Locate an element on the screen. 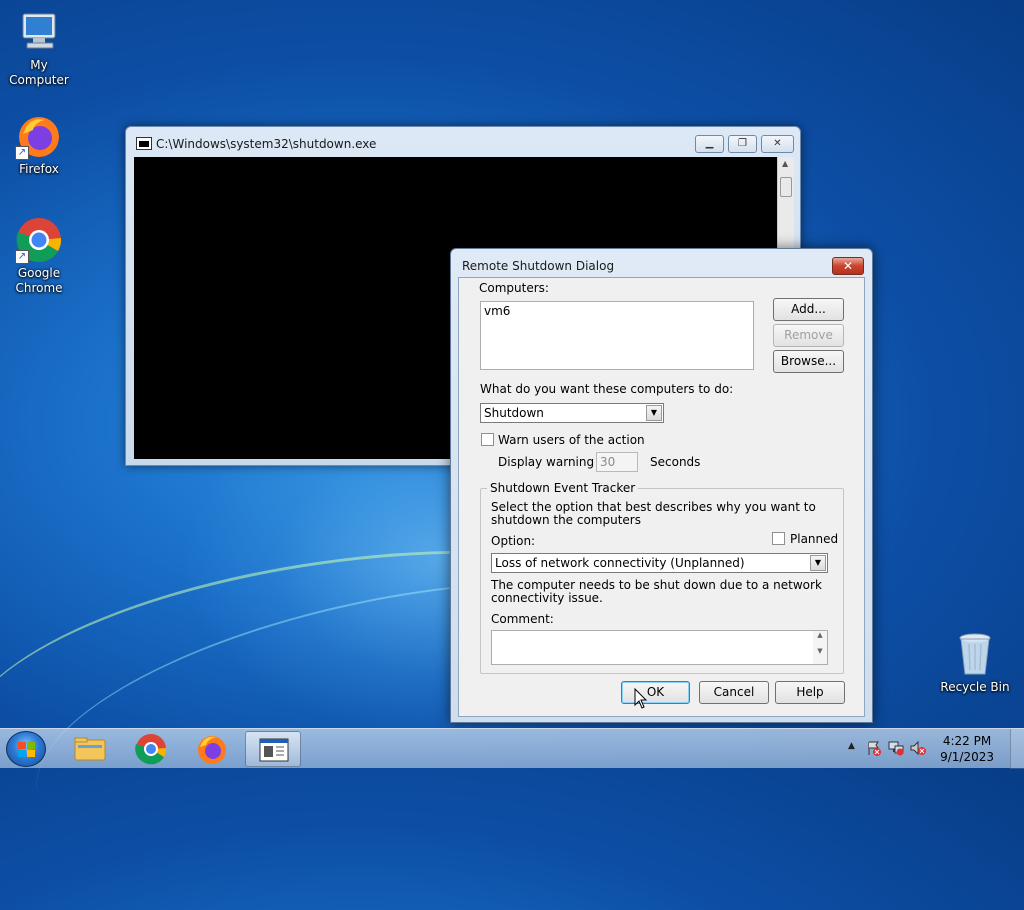  dialog-app-icon is located at coordinates (274, 750).